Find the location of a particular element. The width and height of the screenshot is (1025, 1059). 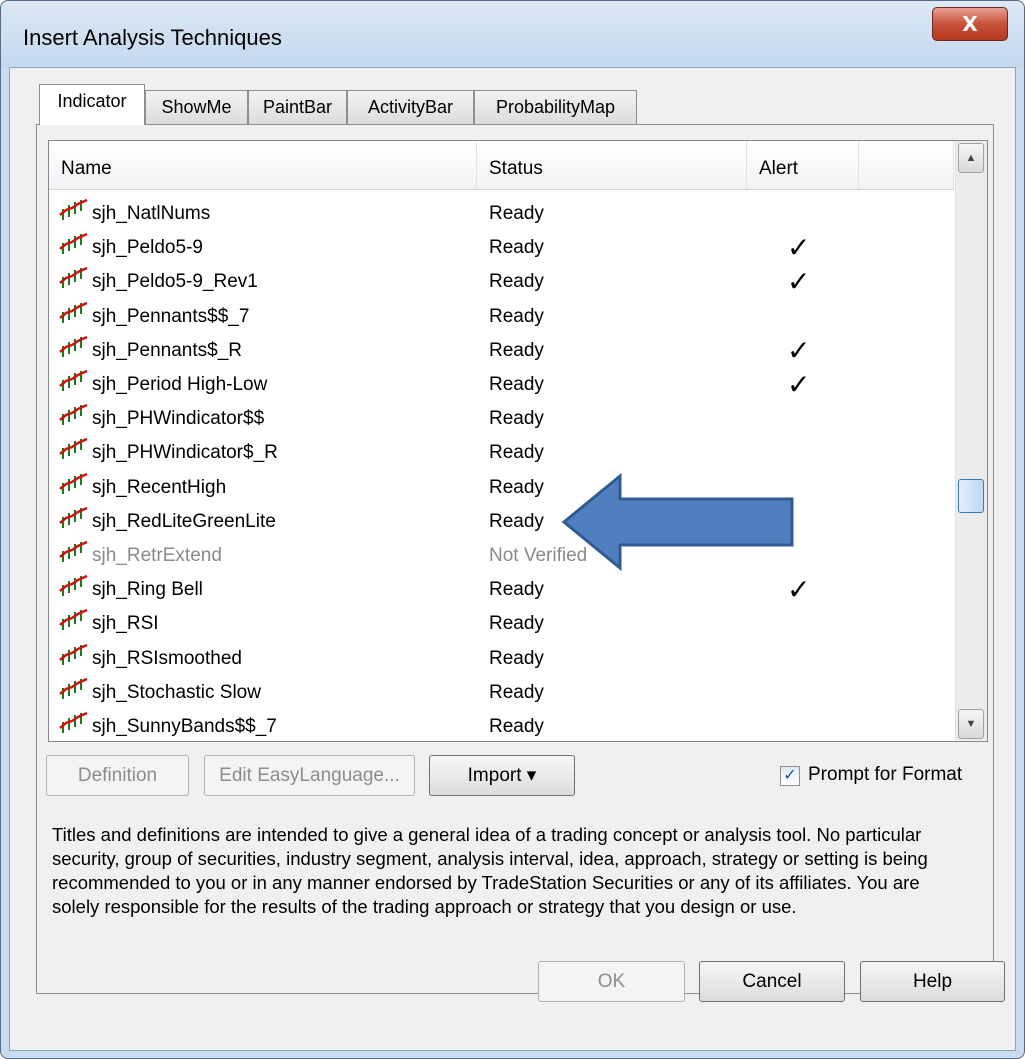

list-item-name: sjh_RSIsmoothed is located at coordinates (167, 658).